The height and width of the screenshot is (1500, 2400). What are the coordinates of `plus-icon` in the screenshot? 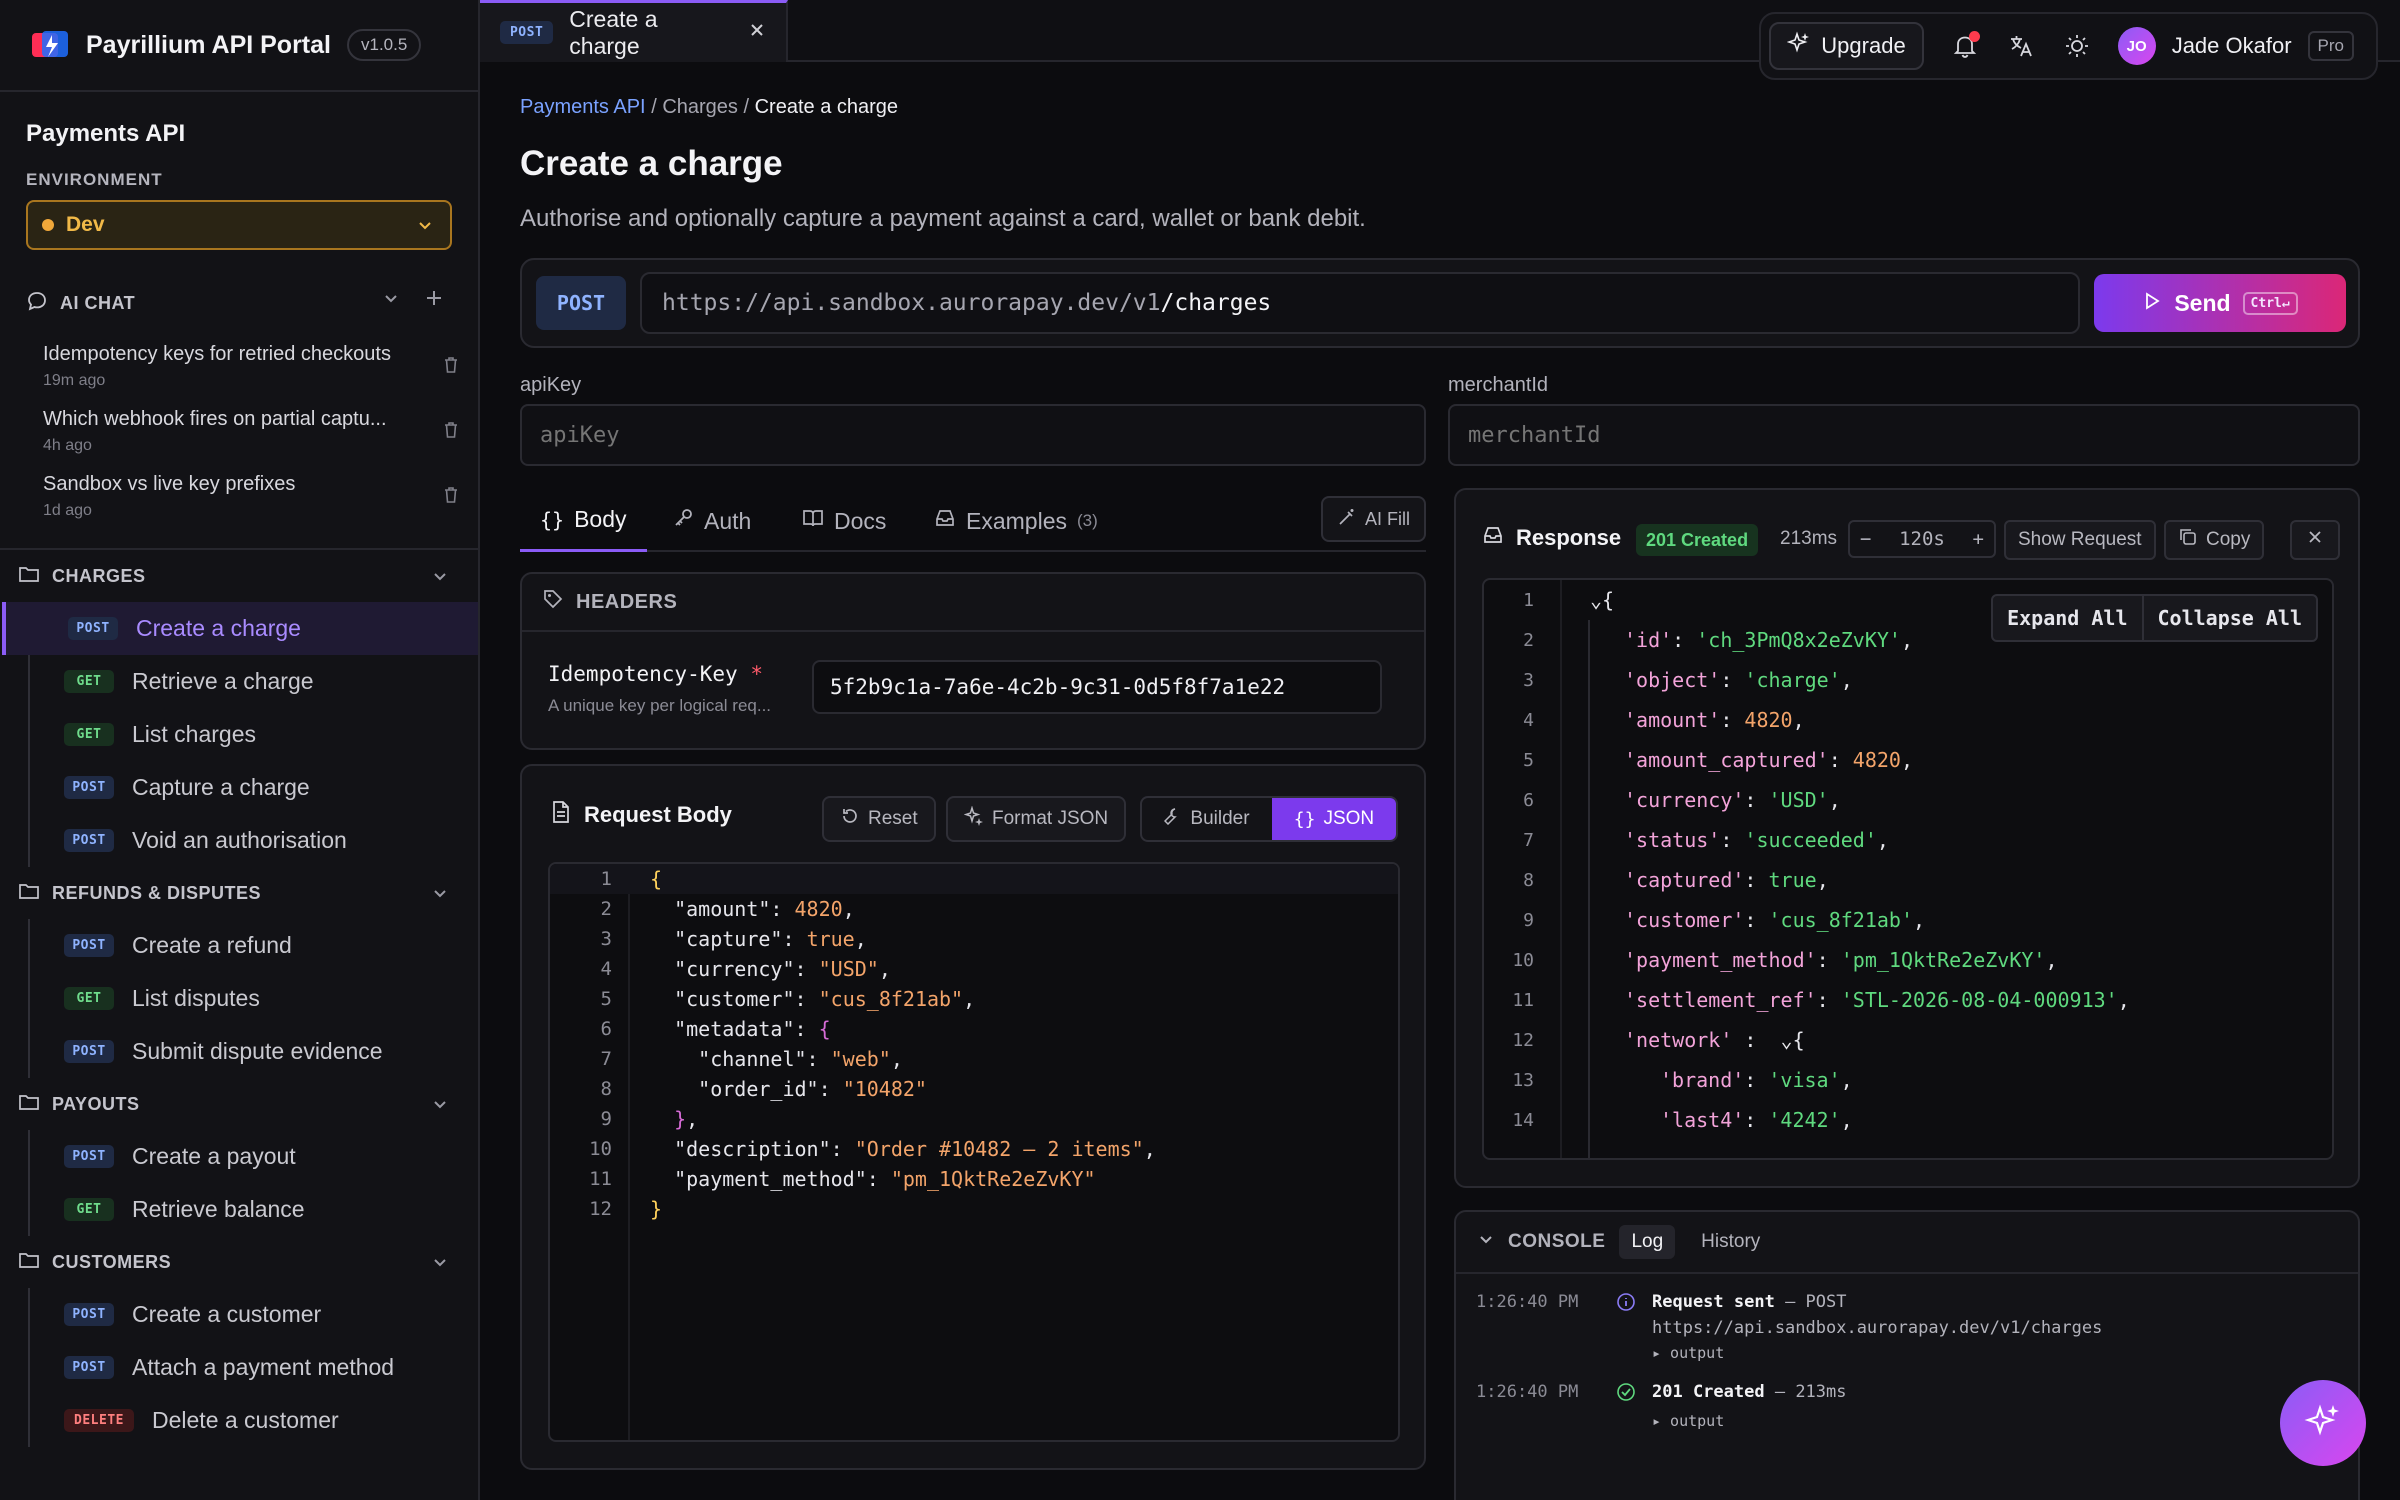 It's located at (434, 300).